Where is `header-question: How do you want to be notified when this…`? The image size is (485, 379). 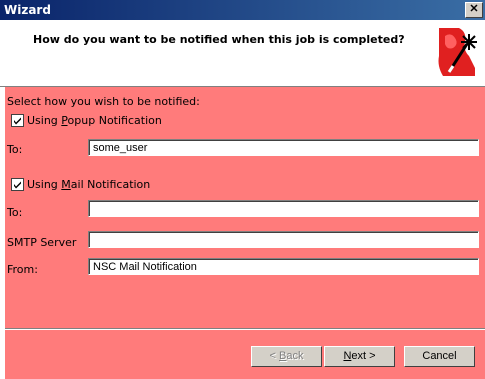 header-question: How do you want to be notified when this… is located at coordinates (219, 39).